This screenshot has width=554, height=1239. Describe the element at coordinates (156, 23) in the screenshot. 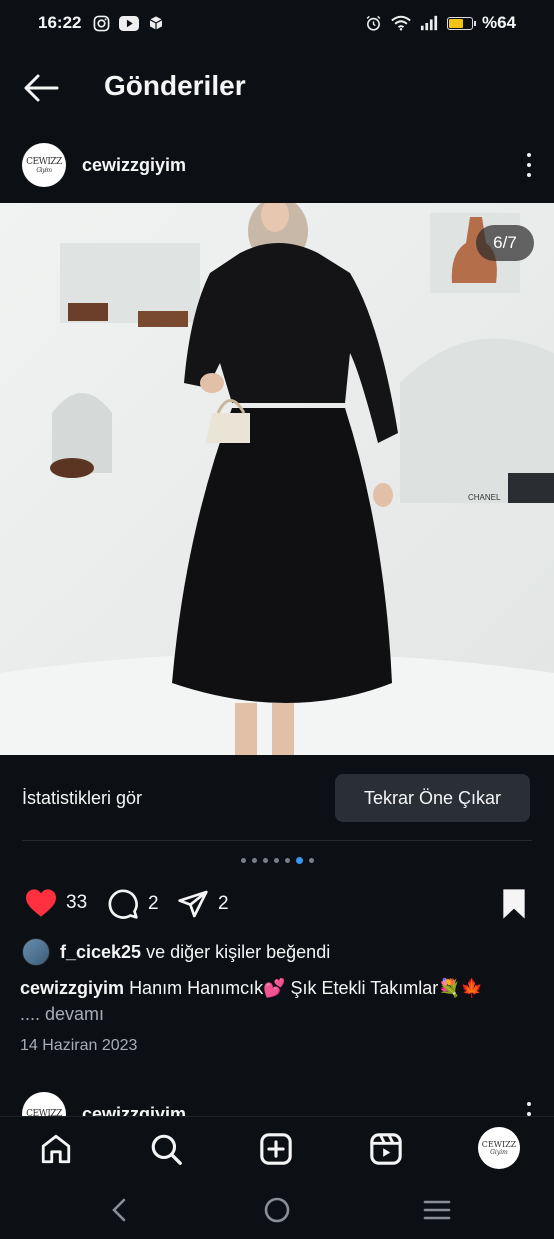

I see `package-icon` at that location.